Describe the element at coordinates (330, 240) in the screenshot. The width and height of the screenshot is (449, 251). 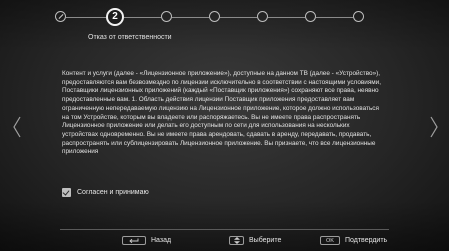
I see `ok-key: OK` at that location.